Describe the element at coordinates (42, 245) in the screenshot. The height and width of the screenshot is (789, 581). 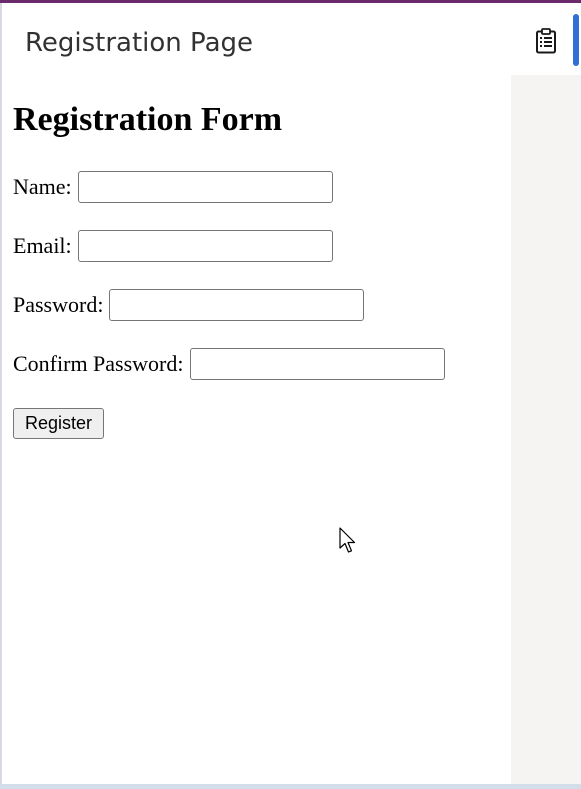
I see `email-label: Email:` at that location.